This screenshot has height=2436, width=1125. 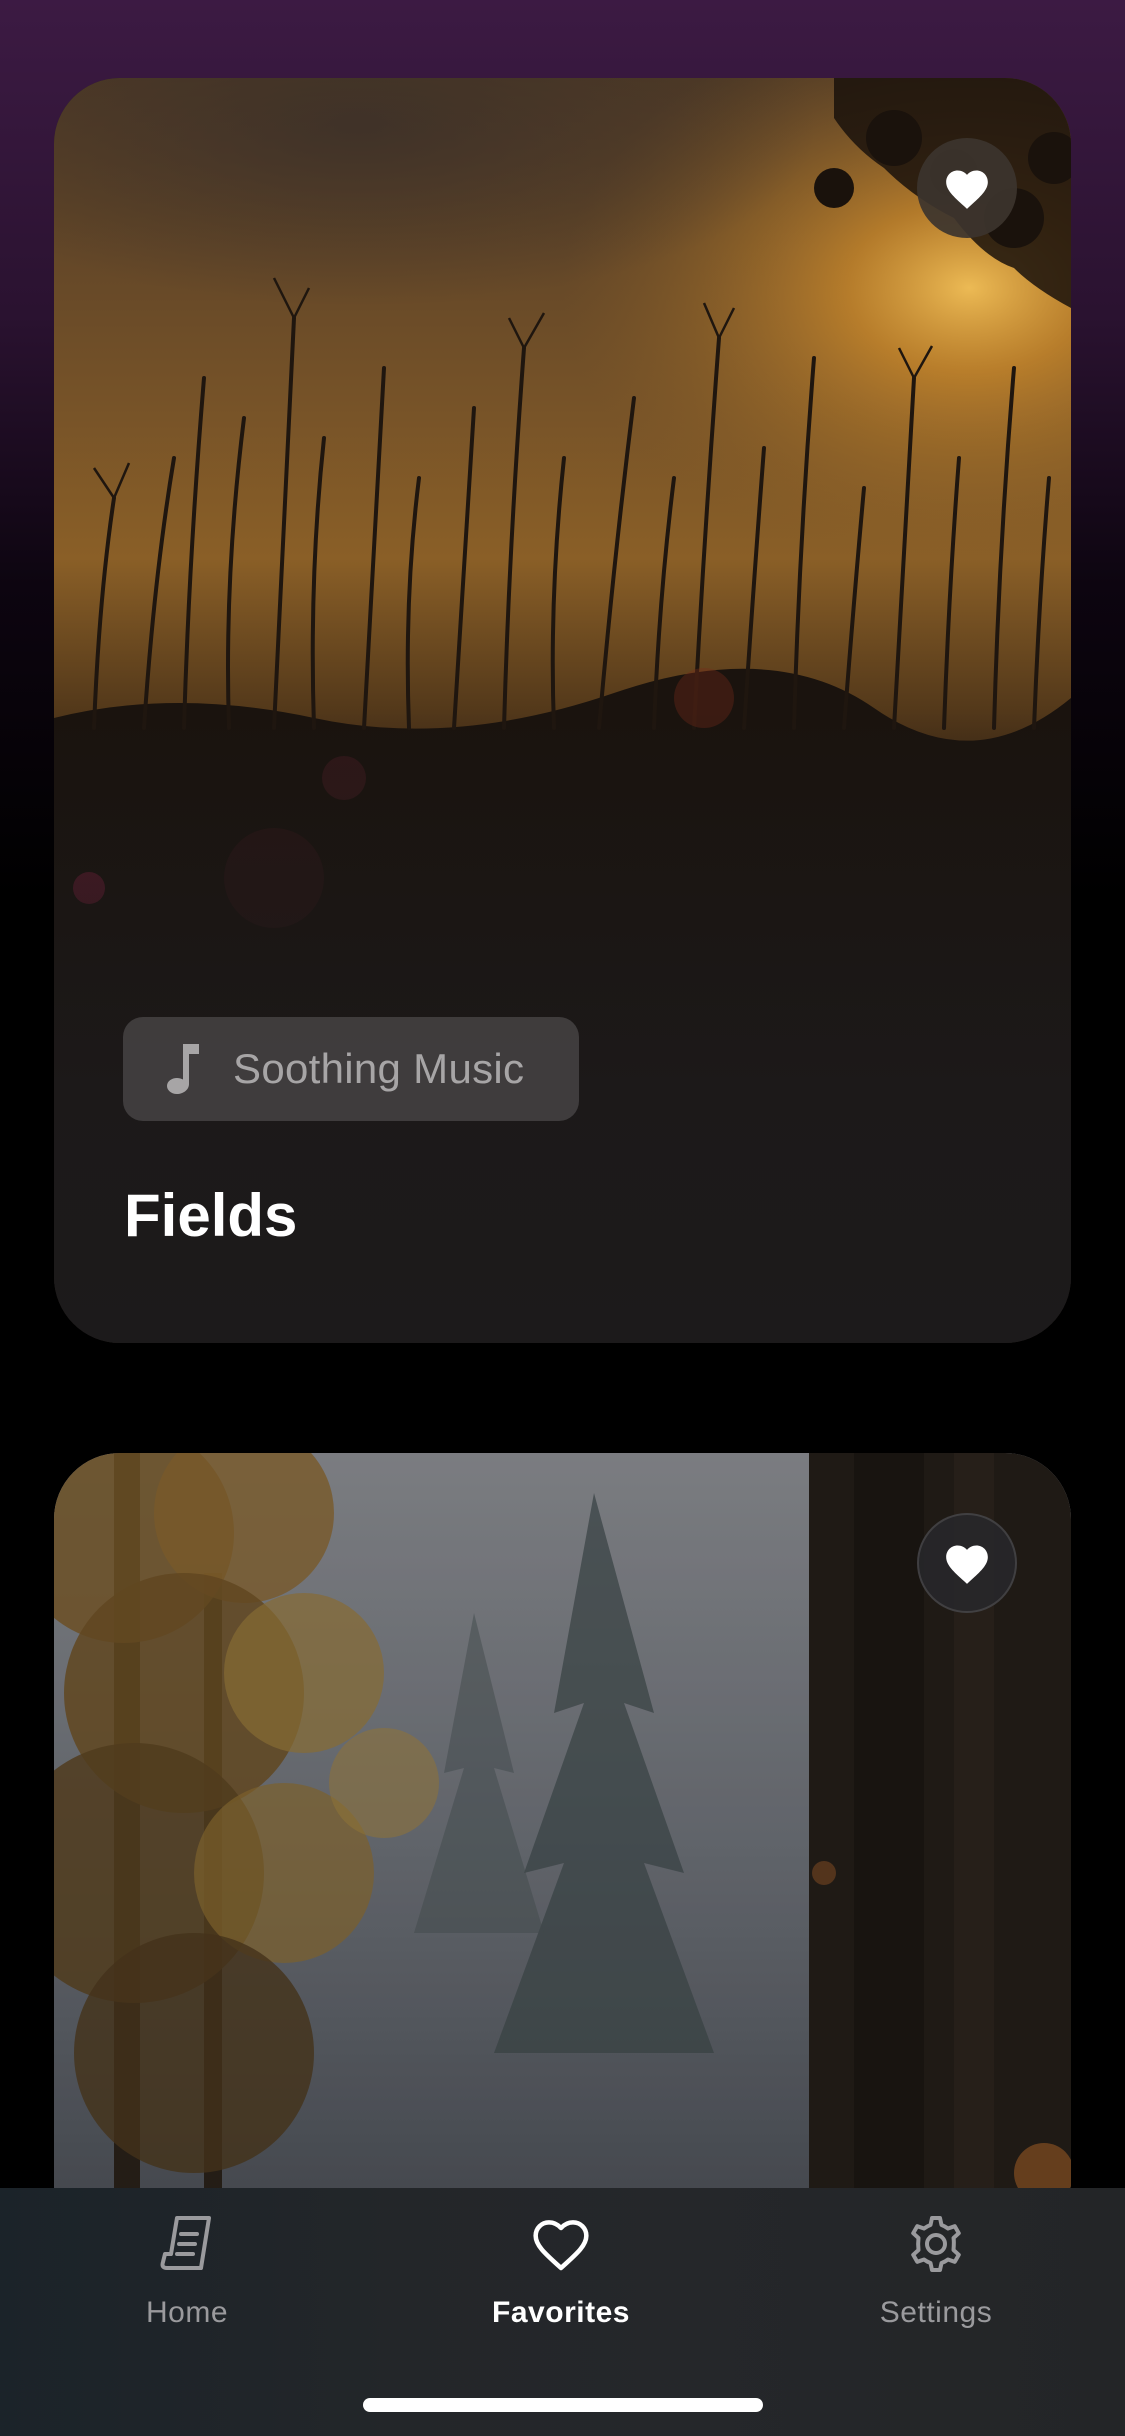 I want to click on tab-favorites-label: Favorites, so click(x=561, y=2312).